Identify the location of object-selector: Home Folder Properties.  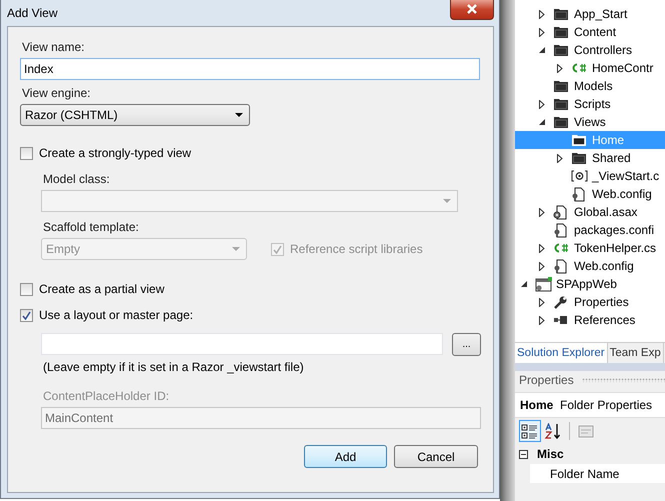
(590, 405).